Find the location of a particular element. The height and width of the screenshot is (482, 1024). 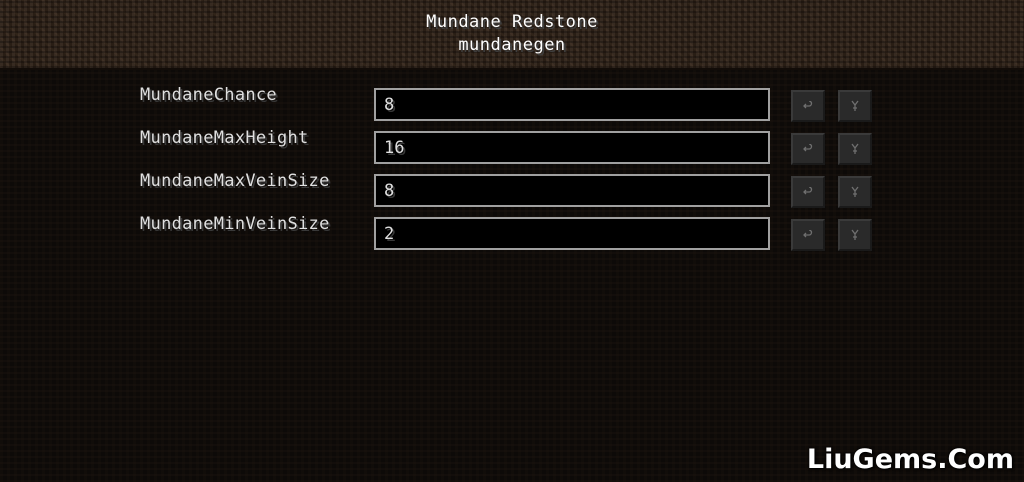

config-row-mundane-max-height: MundaneMaxHeight is located at coordinates (512, 143).